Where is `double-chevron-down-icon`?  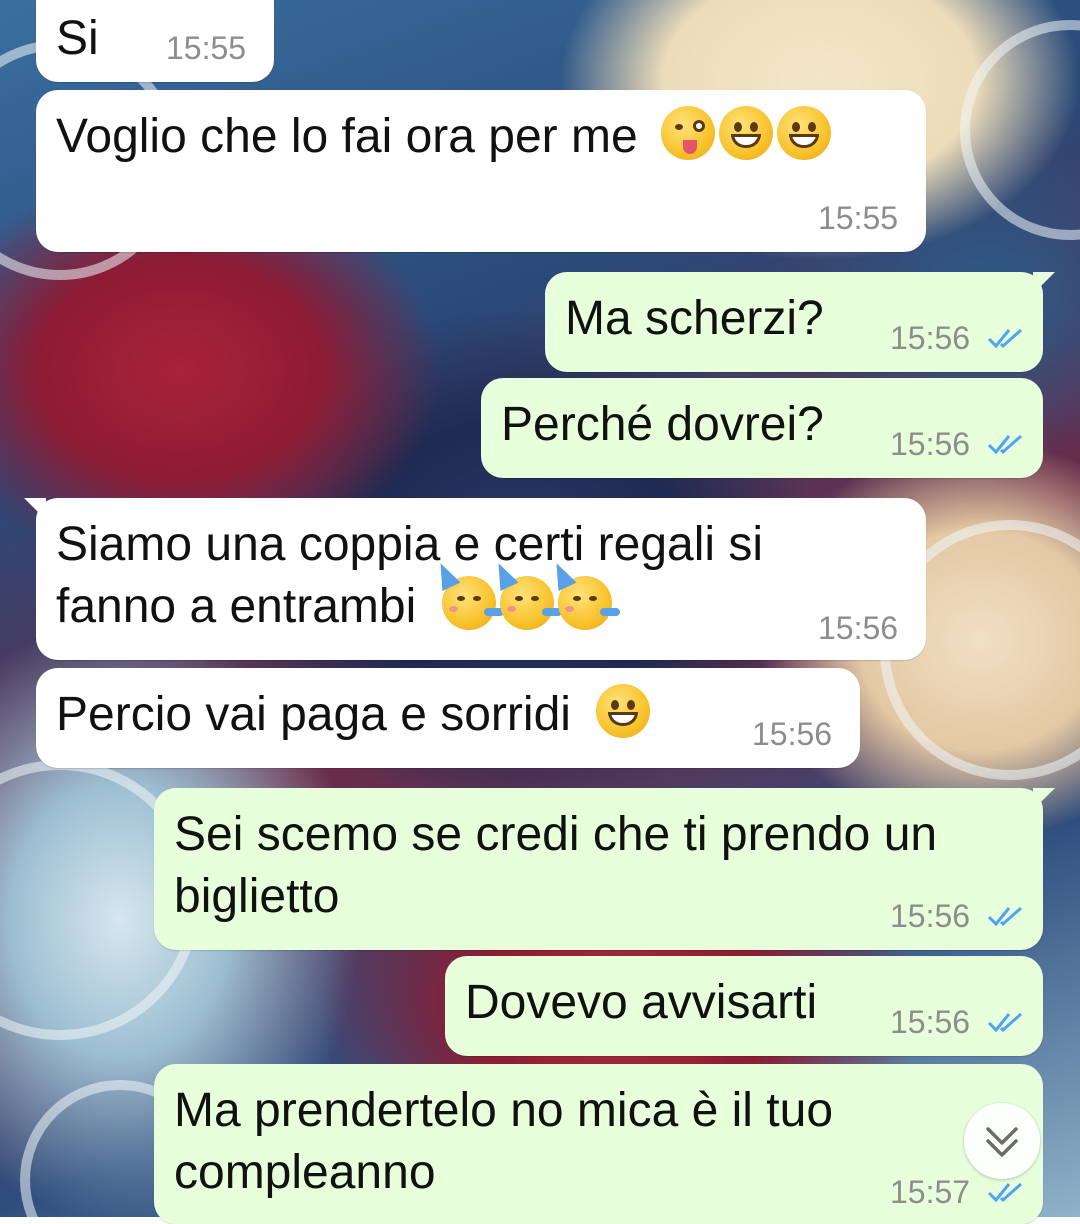
double-chevron-down-icon is located at coordinates (1002, 1142).